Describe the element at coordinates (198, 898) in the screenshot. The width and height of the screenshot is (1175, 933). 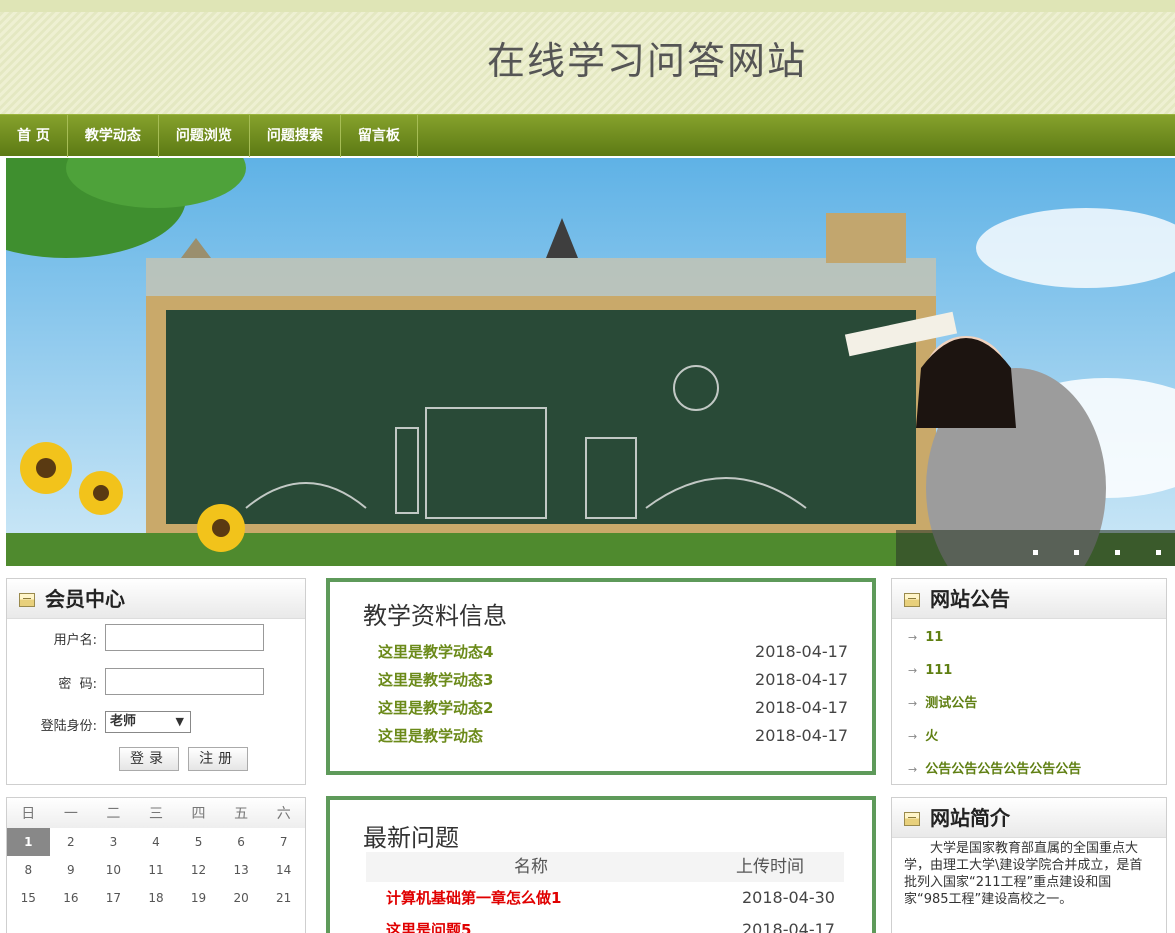
I see `calendar-day: 19` at that location.